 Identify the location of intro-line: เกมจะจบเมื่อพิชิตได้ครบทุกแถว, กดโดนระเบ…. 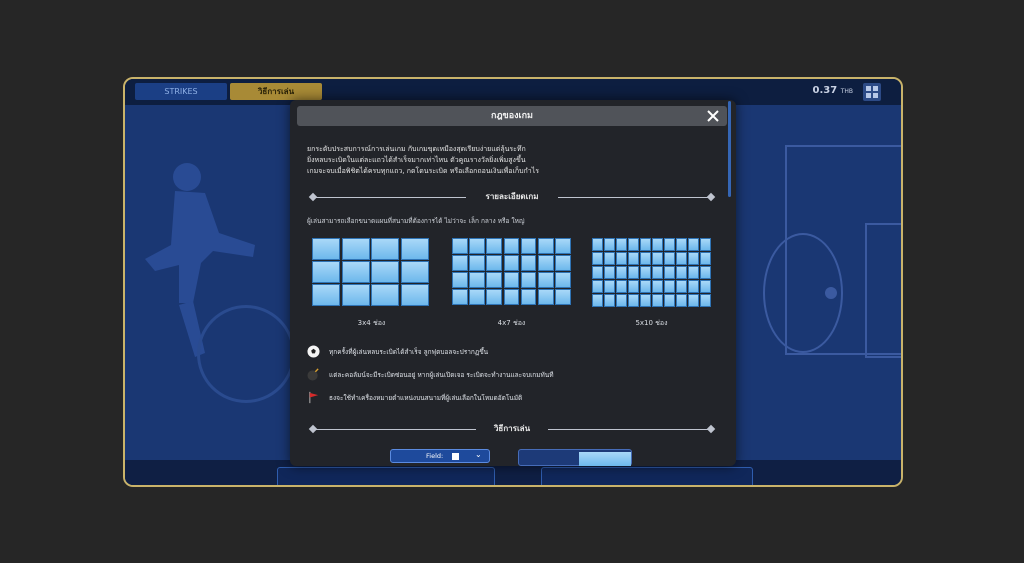
(423, 171).